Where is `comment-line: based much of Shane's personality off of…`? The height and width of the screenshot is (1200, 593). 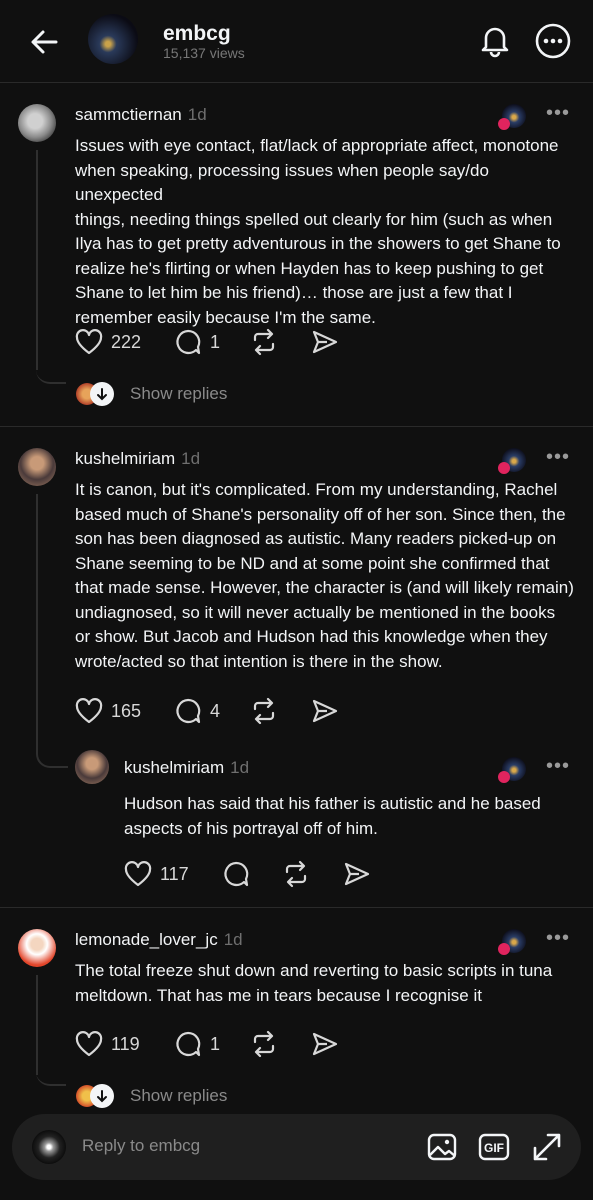
comment-line: based much of Shane's personality off of… is located at coordinates (320, 514).